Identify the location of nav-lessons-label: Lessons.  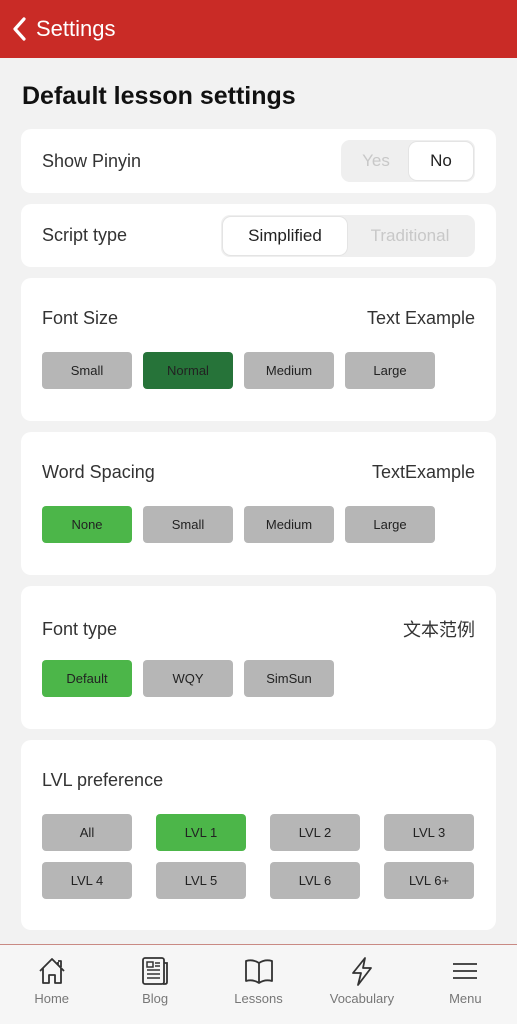
(258, 998).